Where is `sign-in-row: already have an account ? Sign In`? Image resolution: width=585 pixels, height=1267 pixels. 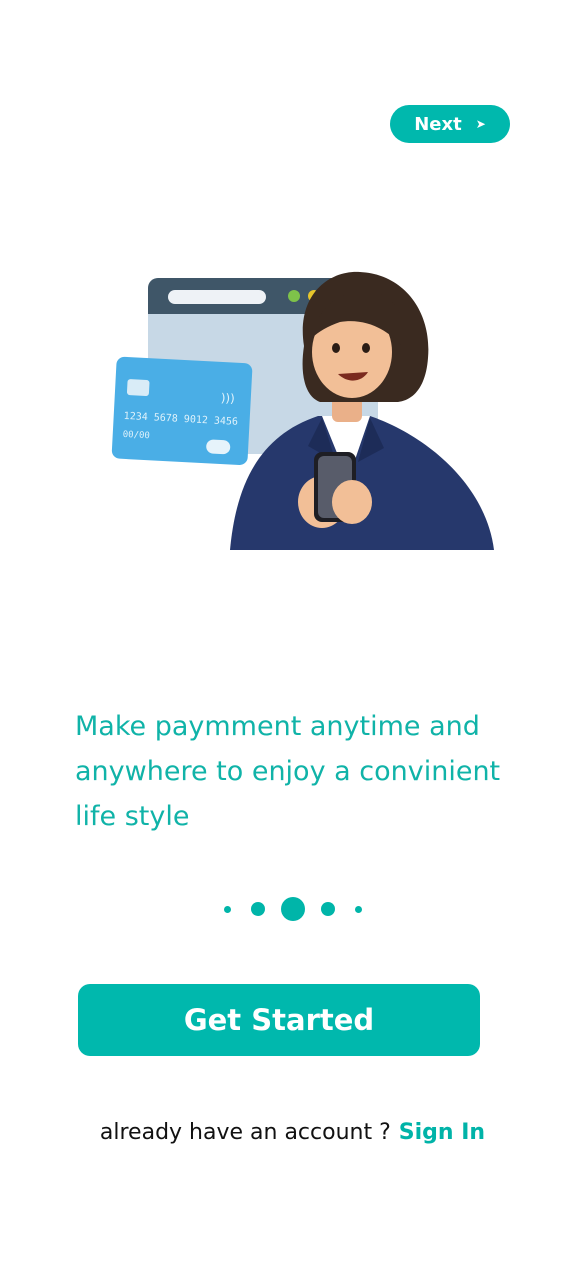 sign-in-row: already have an account ? Sign In is located at coordinates (292, 1132).